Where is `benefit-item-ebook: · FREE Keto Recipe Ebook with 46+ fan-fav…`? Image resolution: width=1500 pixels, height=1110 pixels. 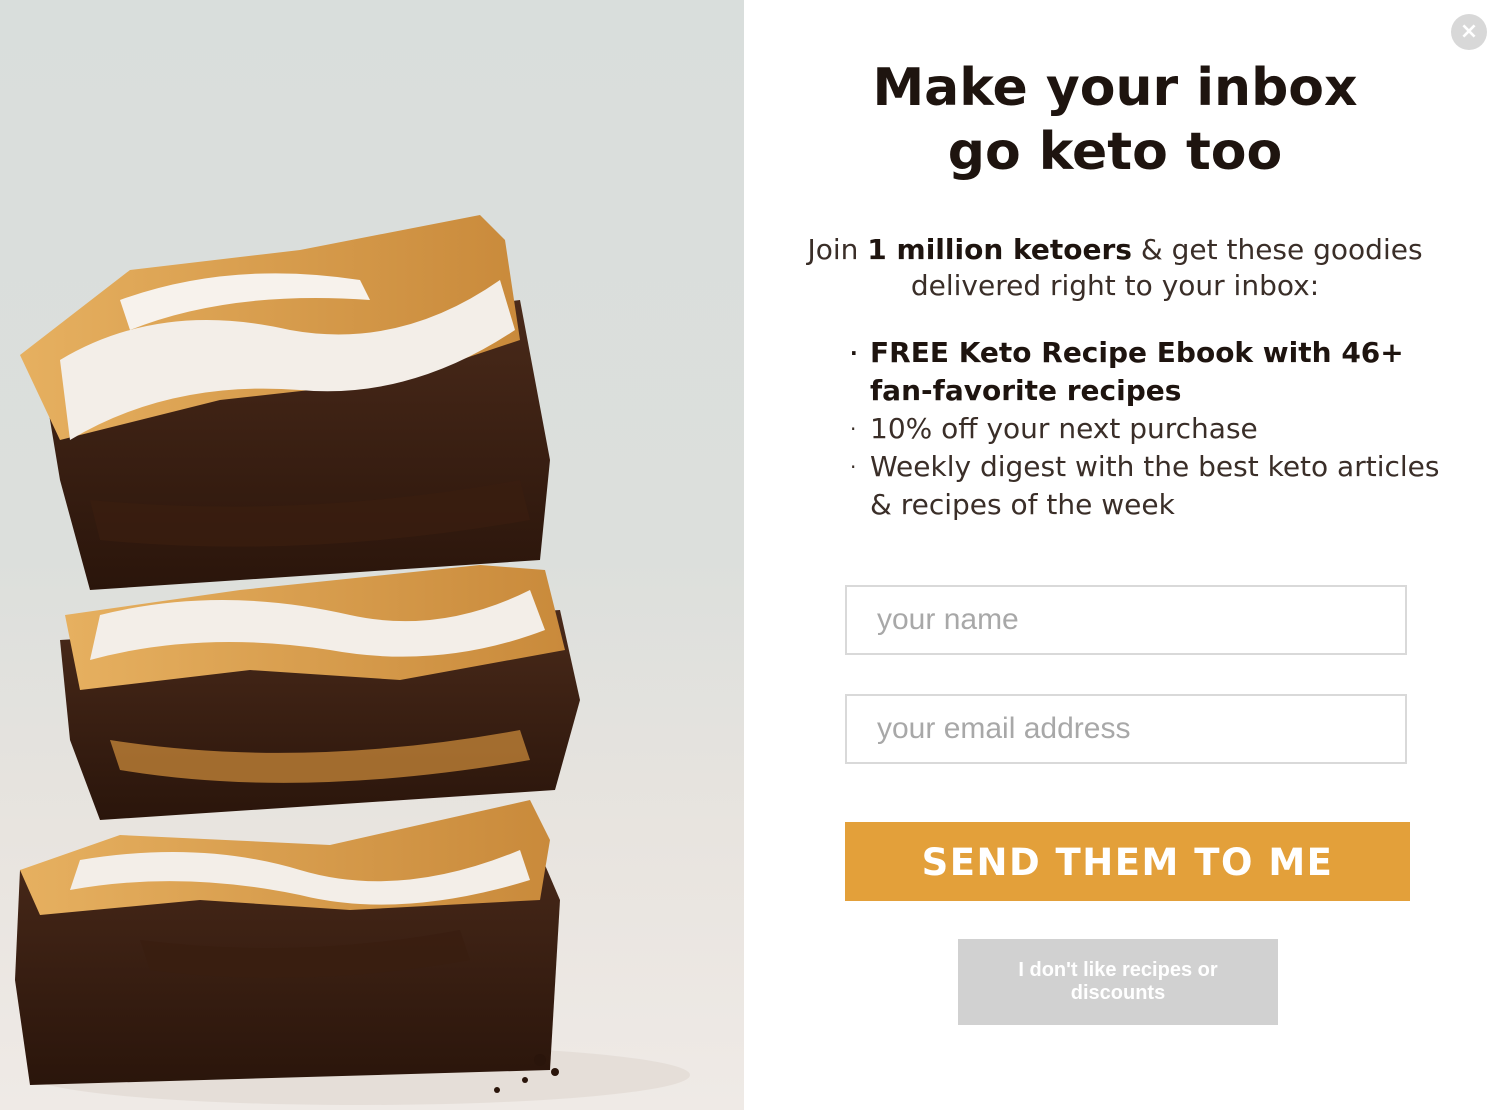
benefit-item-ebook: · FREE Keto Recipe Ebook with 46+ fan-fav… is located at coordinates (1158, 372).